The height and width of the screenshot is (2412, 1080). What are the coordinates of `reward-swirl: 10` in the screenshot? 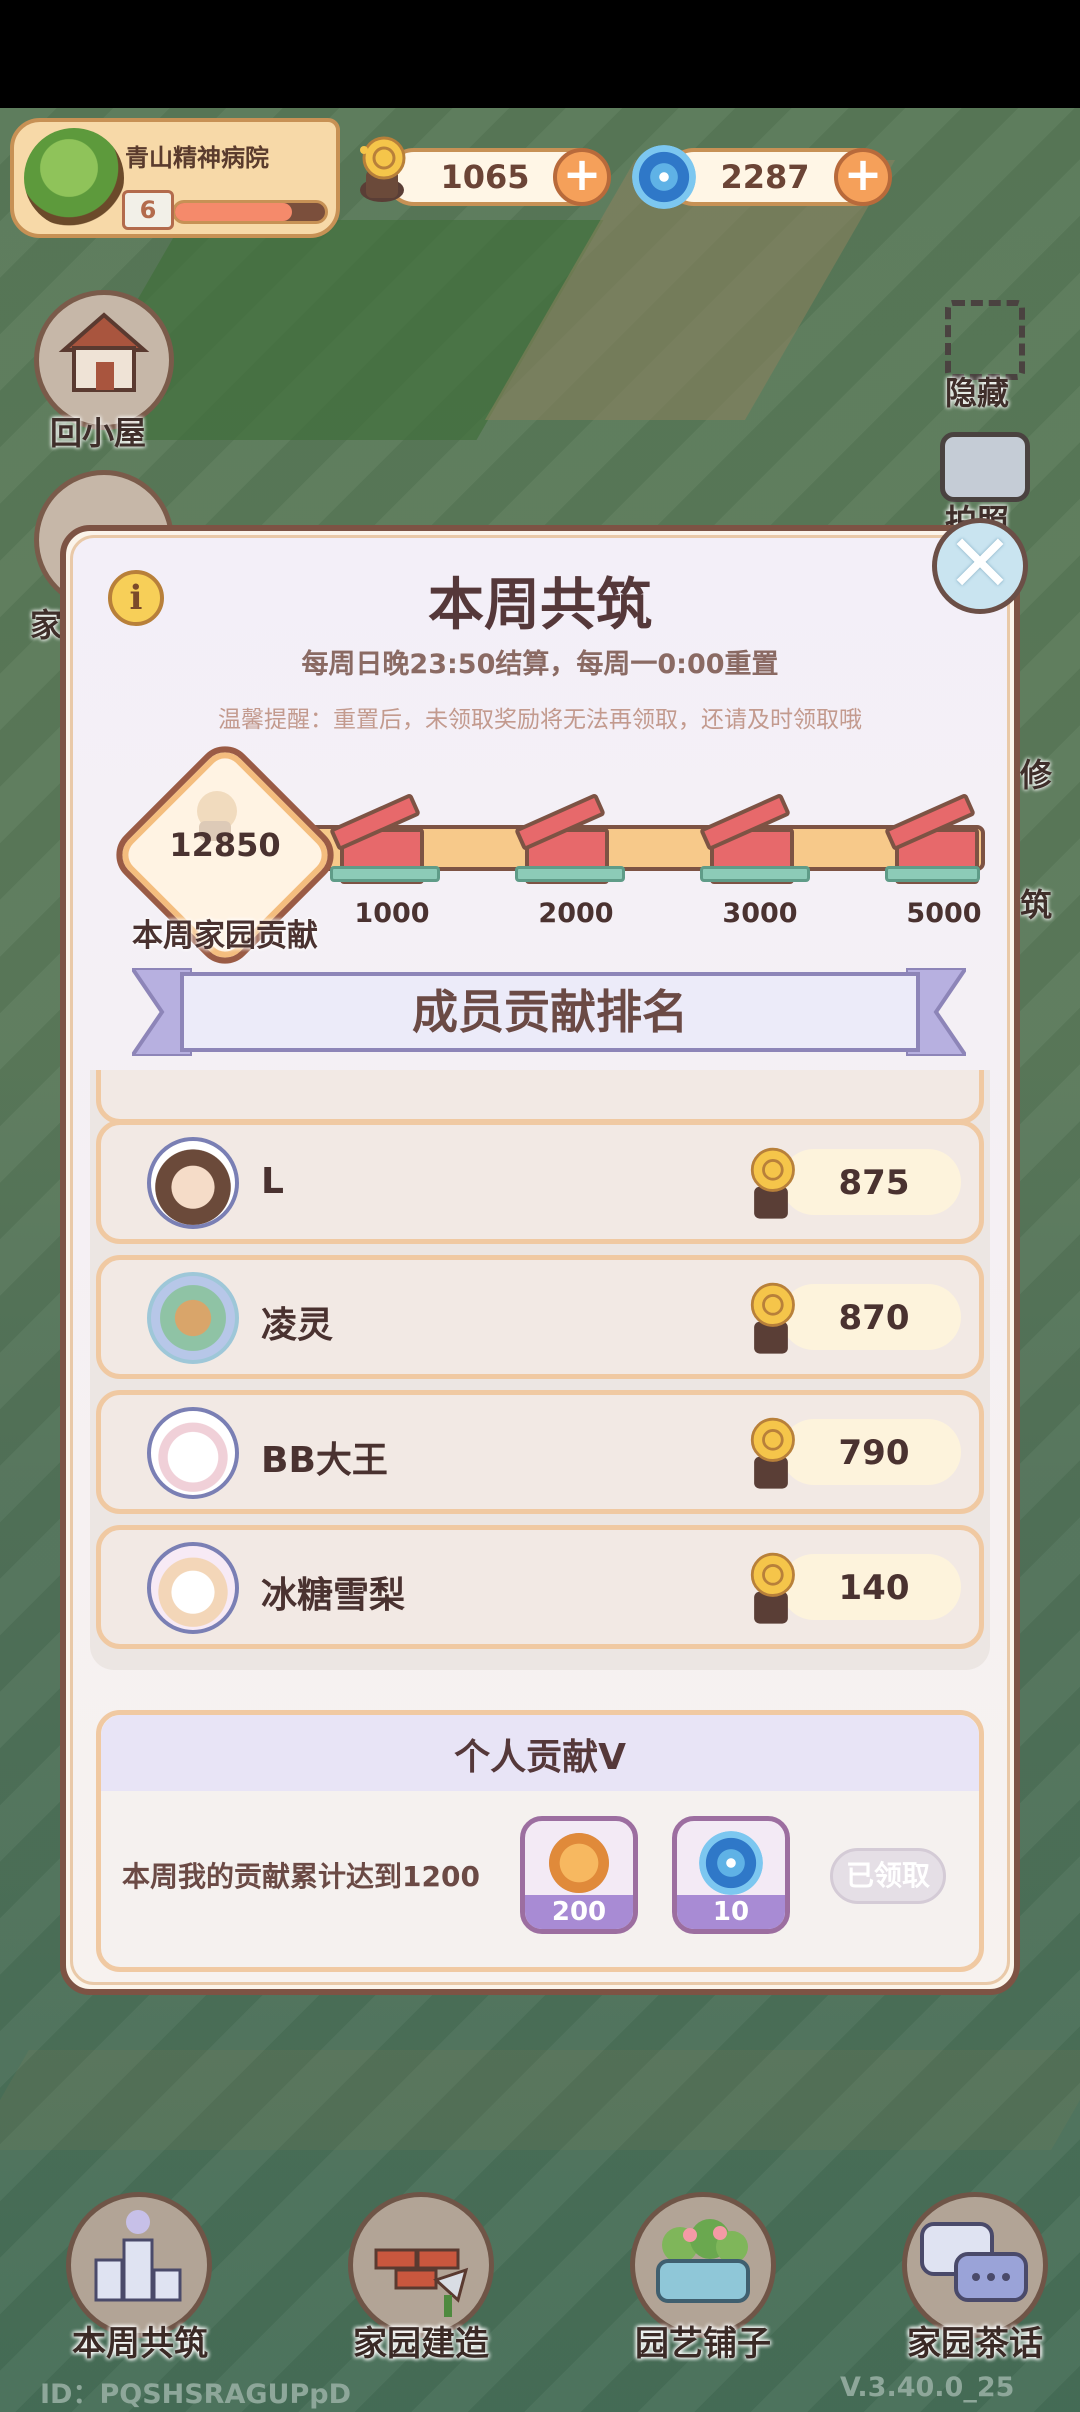 It's located at (731, 1875).